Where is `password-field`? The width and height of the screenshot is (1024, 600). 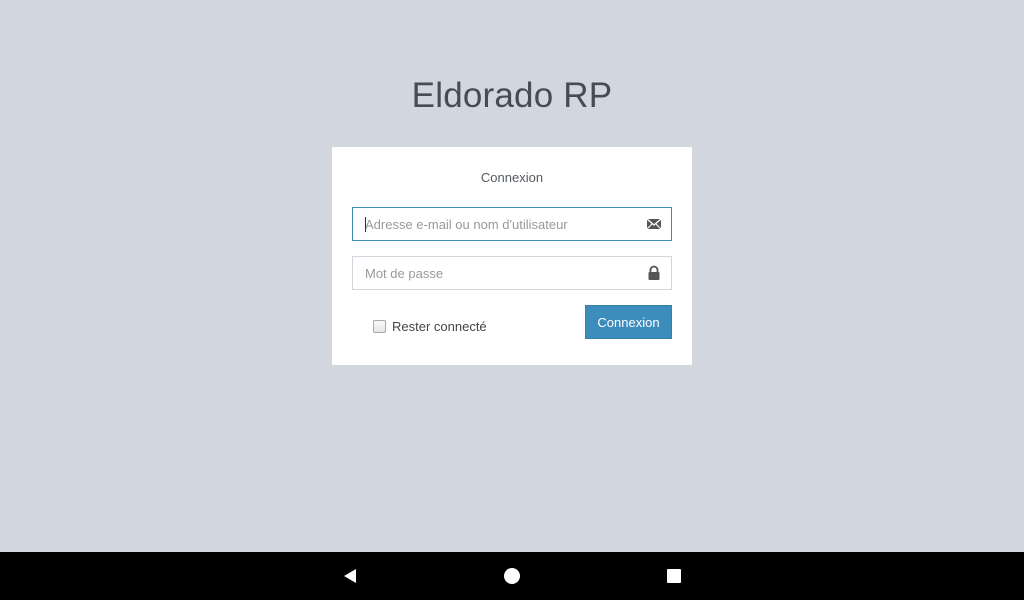
password-field is located at coordinates (512, 273).